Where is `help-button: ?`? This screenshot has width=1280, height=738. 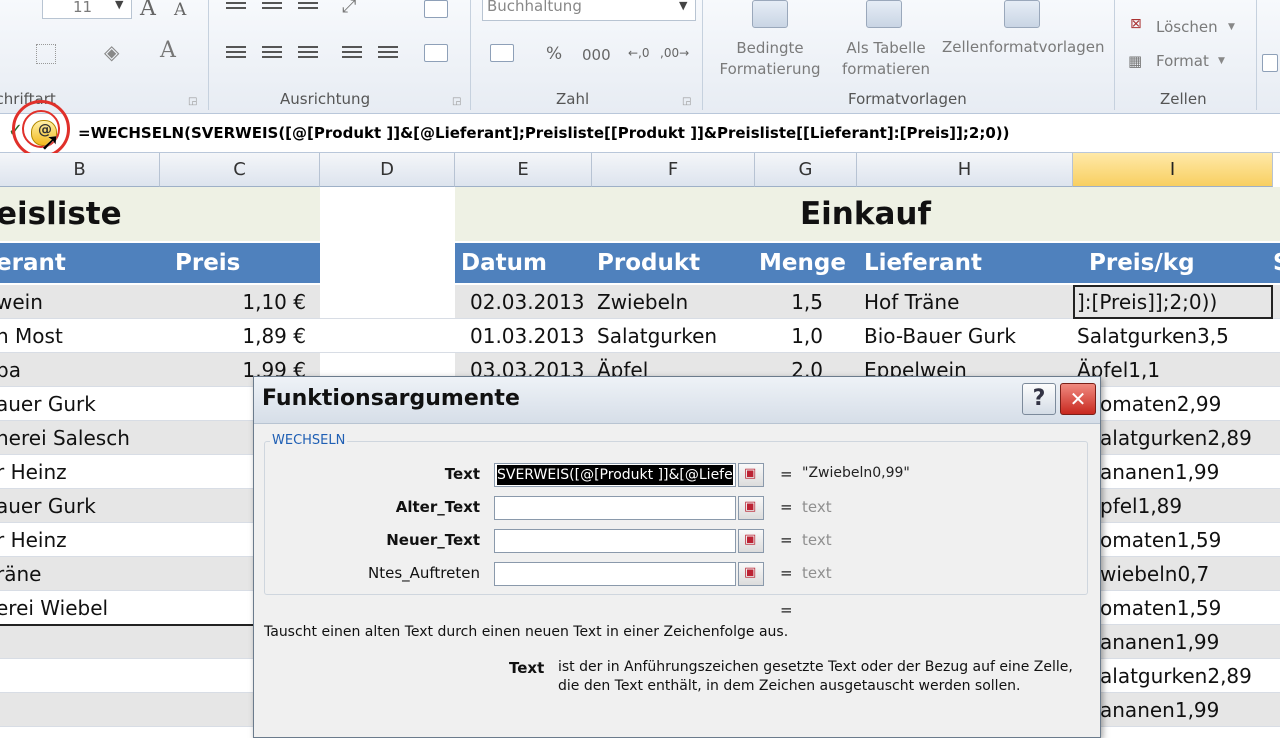 help-button: ? is located at coordinates (1039, 399).